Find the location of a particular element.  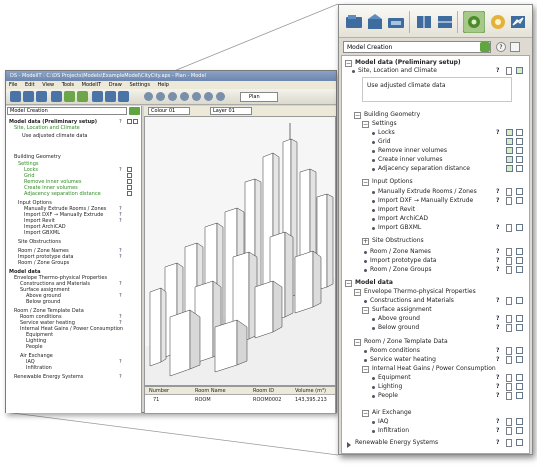

below-ground-checkbox is located at coordinates (519, 327).